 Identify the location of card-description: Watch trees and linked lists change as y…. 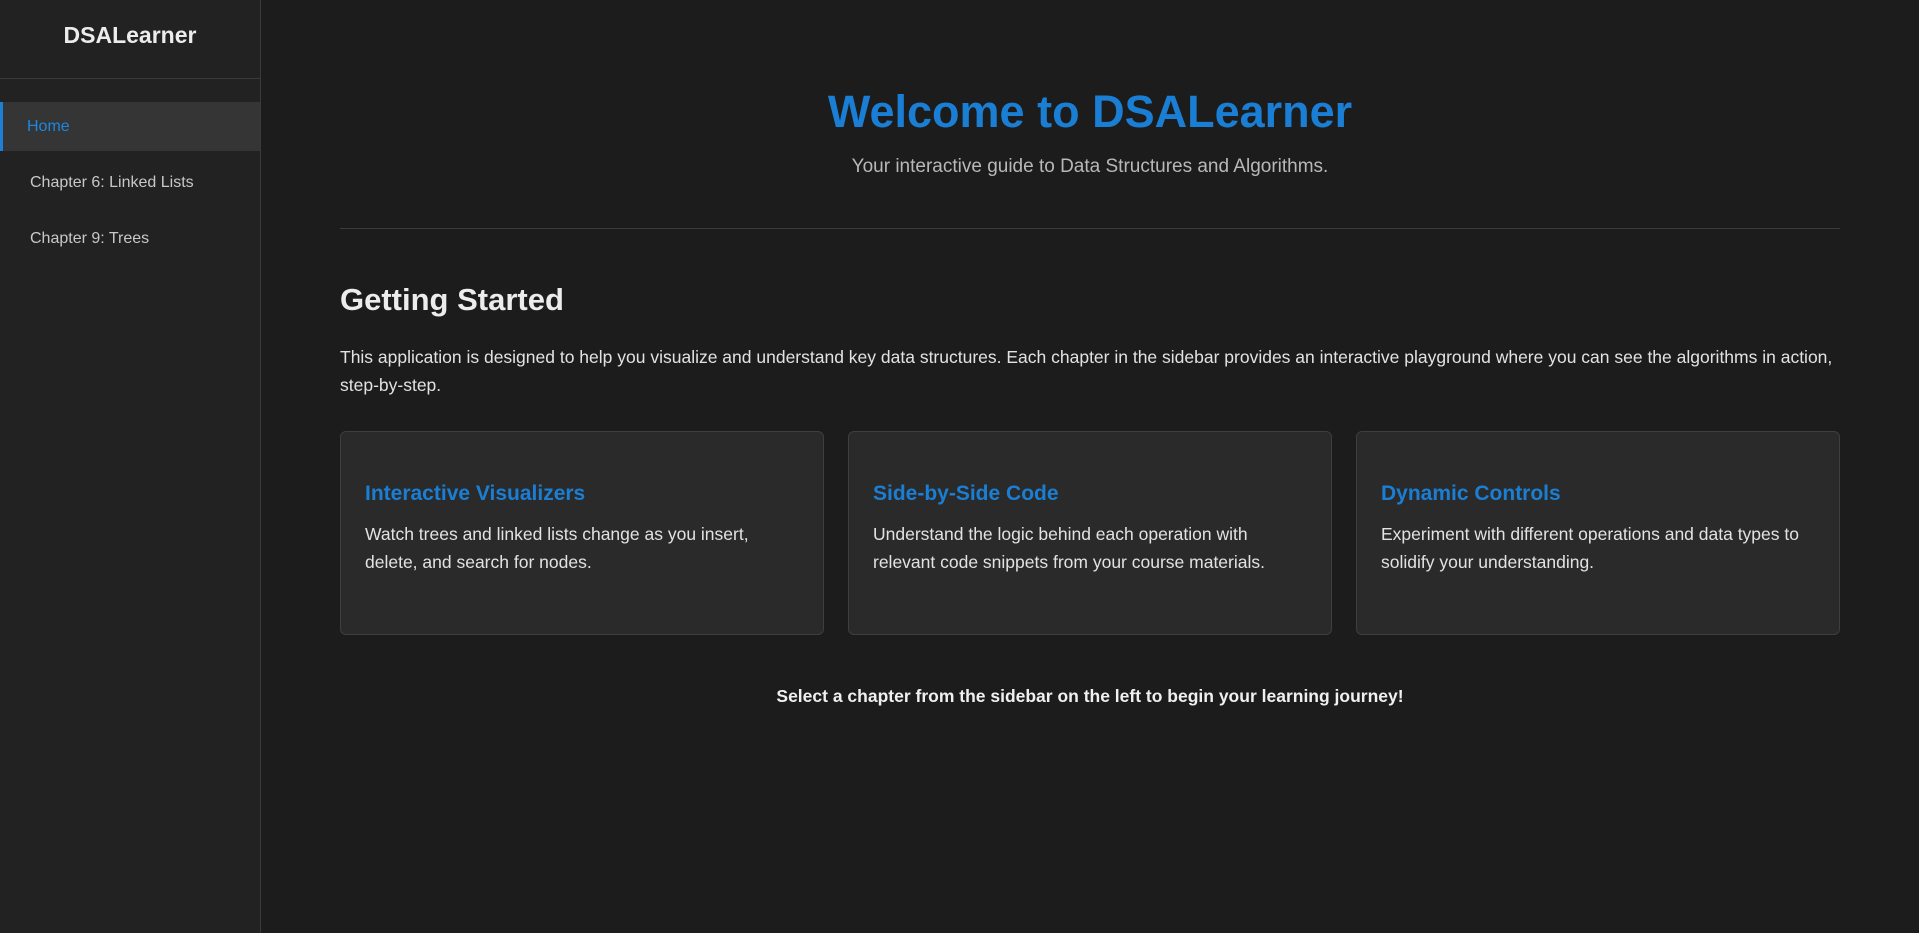
(557, 548).